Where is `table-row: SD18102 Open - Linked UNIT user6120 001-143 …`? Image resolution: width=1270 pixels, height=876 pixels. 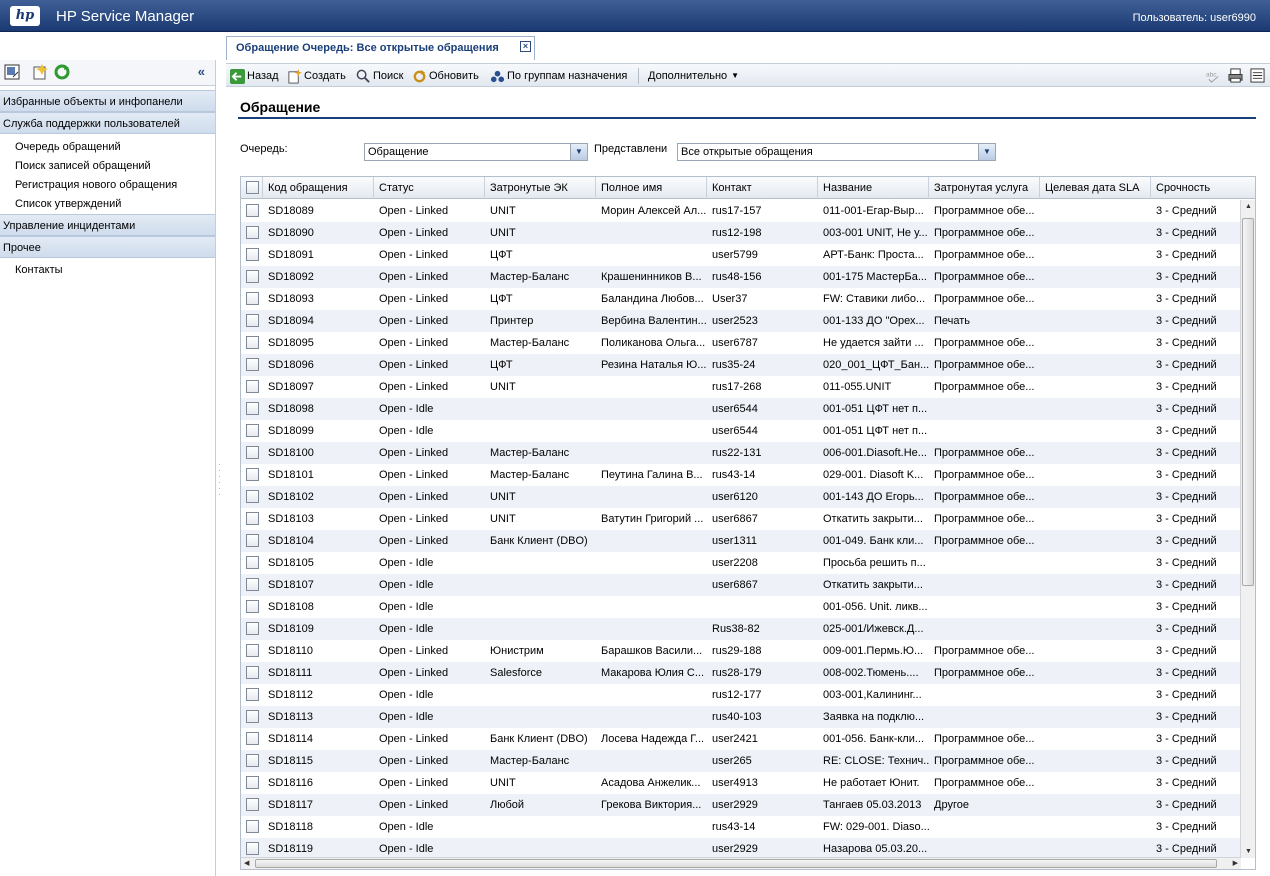 table-row: SD18102 Open - Linked UNIT user6120 001-143 … is located at coordinates (741, 497).